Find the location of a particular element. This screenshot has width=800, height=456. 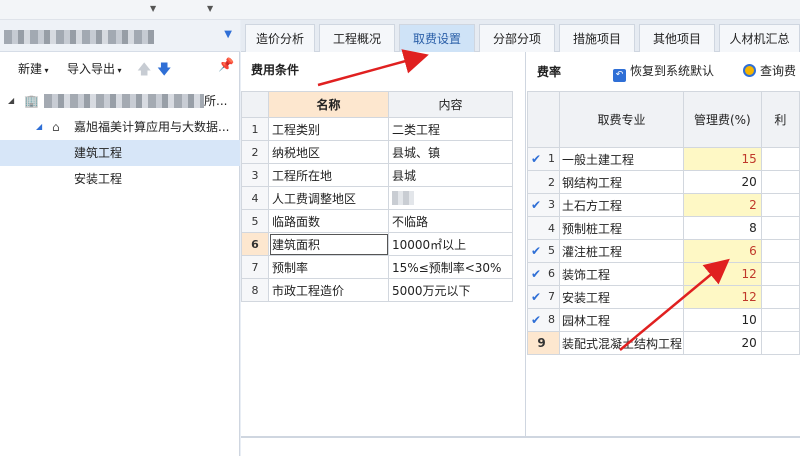

condition-value: 二类工程 is located at coordinates (450, 129).